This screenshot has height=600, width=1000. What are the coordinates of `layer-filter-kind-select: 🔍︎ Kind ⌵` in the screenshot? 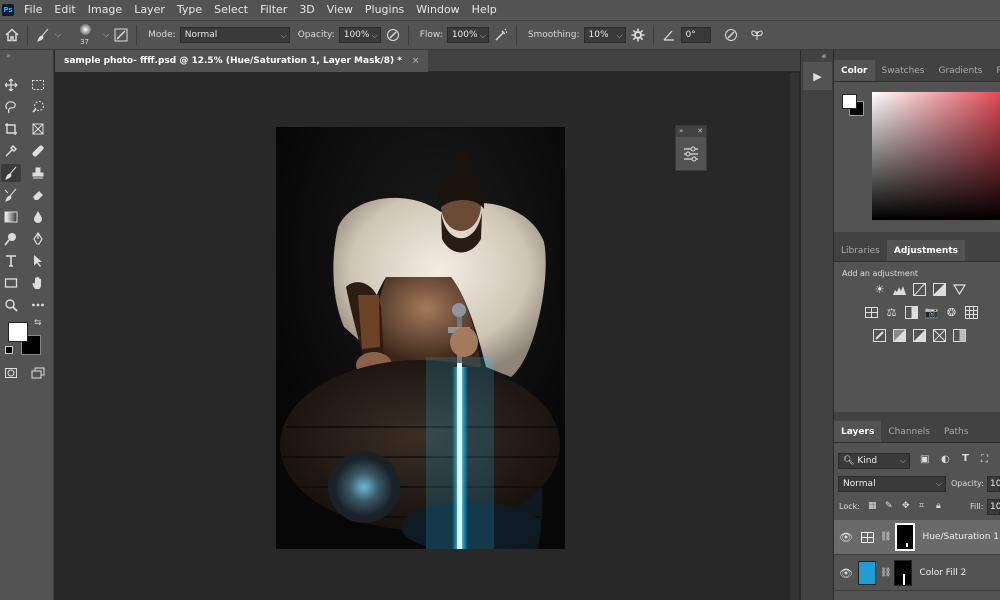 It's located at (874, 461).